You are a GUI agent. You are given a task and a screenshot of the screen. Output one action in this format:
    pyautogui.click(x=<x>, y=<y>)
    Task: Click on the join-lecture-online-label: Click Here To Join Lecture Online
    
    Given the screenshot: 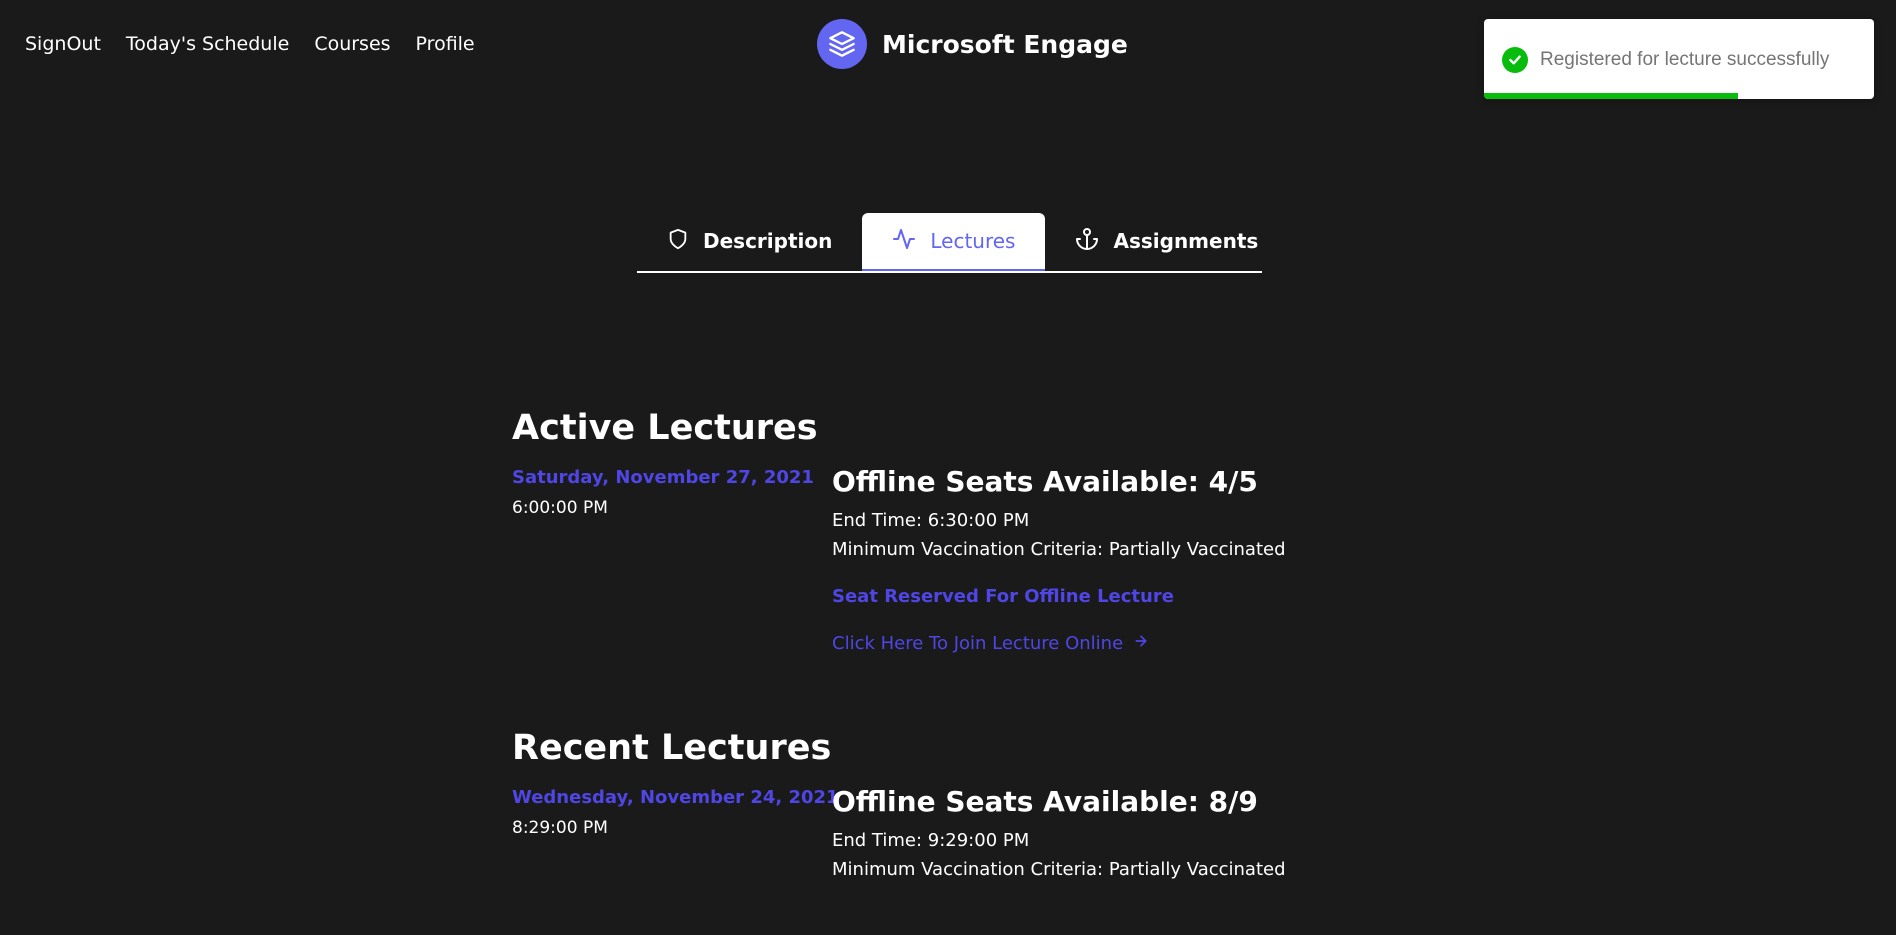 What is the action you would take?
    pyautogui.click(x=978, y=643)
    